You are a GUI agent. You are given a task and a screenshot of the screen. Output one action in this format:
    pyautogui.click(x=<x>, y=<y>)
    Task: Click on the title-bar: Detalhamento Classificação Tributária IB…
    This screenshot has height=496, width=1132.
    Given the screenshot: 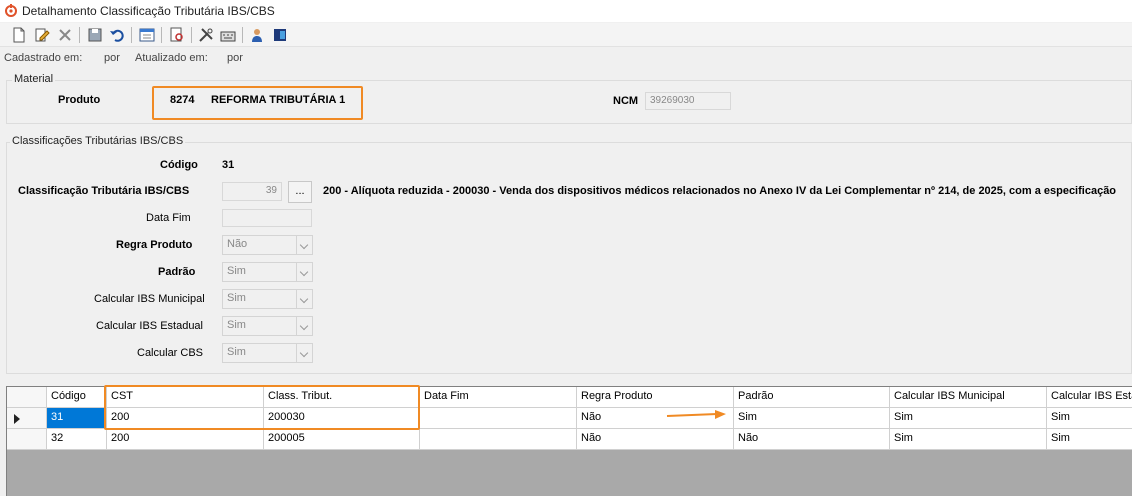 What is the action you would take?
    pyautogui.click(x=566, y=11)
    